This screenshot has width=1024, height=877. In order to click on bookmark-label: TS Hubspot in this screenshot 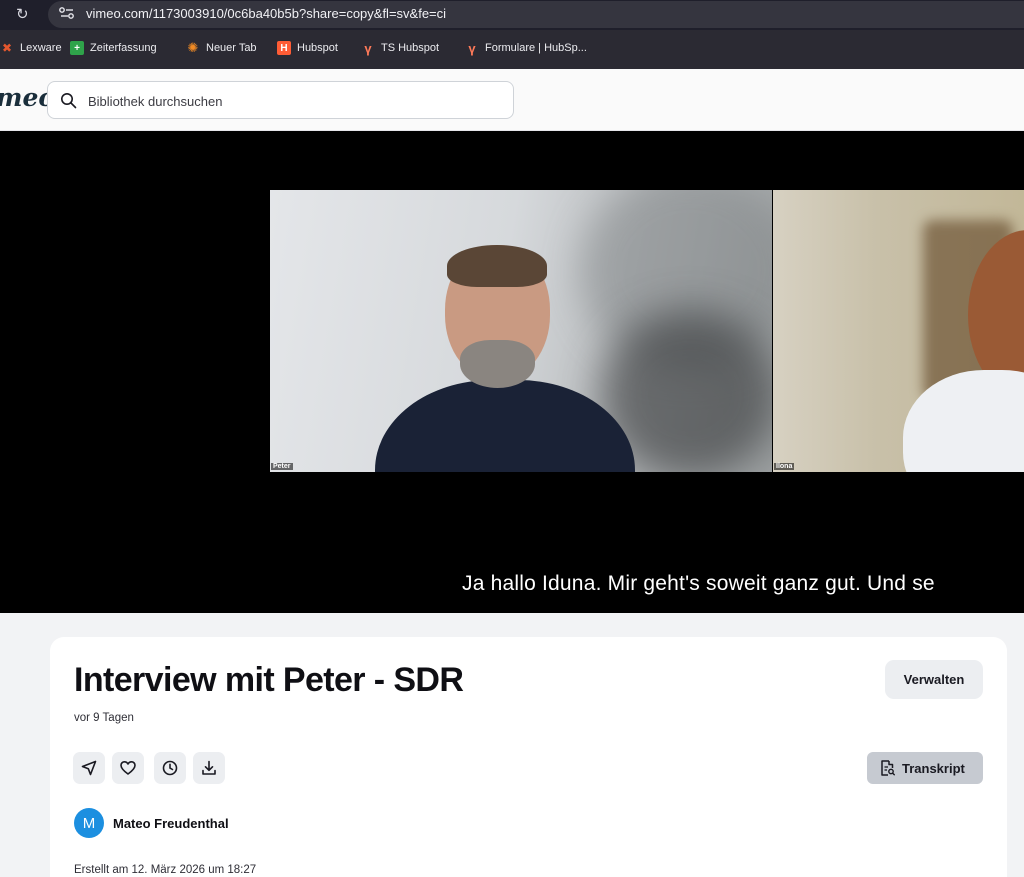, I will do `click(410, 48)`.